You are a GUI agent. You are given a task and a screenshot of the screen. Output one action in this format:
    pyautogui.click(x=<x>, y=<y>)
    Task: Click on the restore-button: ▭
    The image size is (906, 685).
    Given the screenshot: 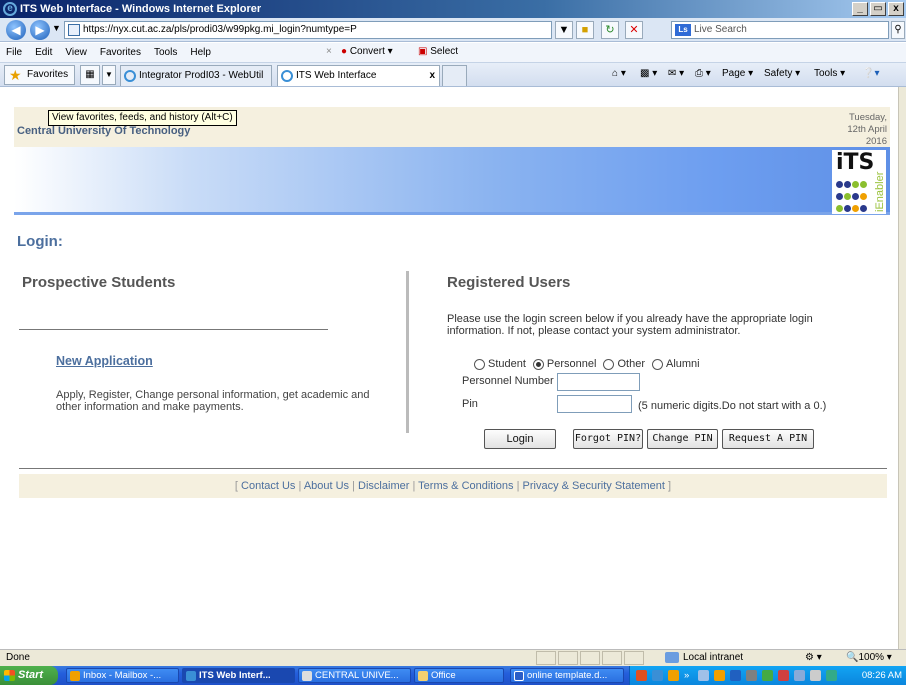 What is the action you would take?
    pyautogui.click(x=878, y=9)
    